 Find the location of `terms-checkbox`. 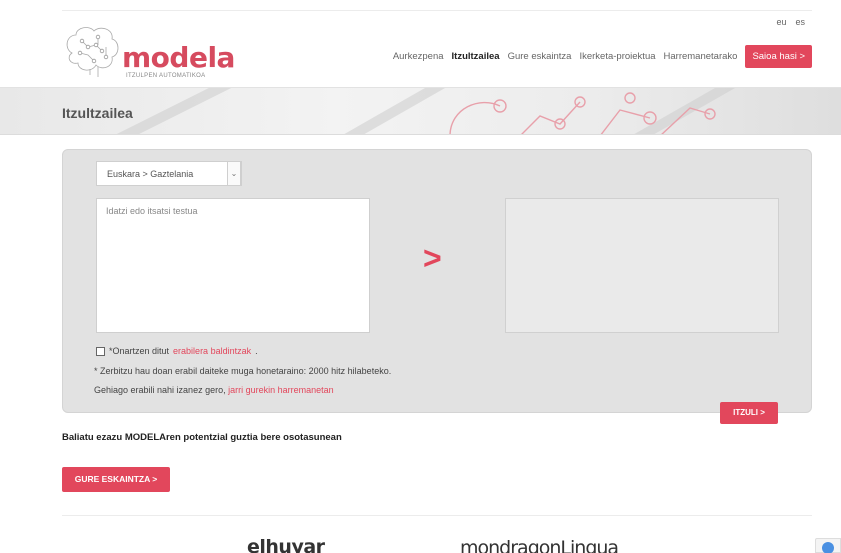

terms-checkbox is located at coordinates (100, 351).